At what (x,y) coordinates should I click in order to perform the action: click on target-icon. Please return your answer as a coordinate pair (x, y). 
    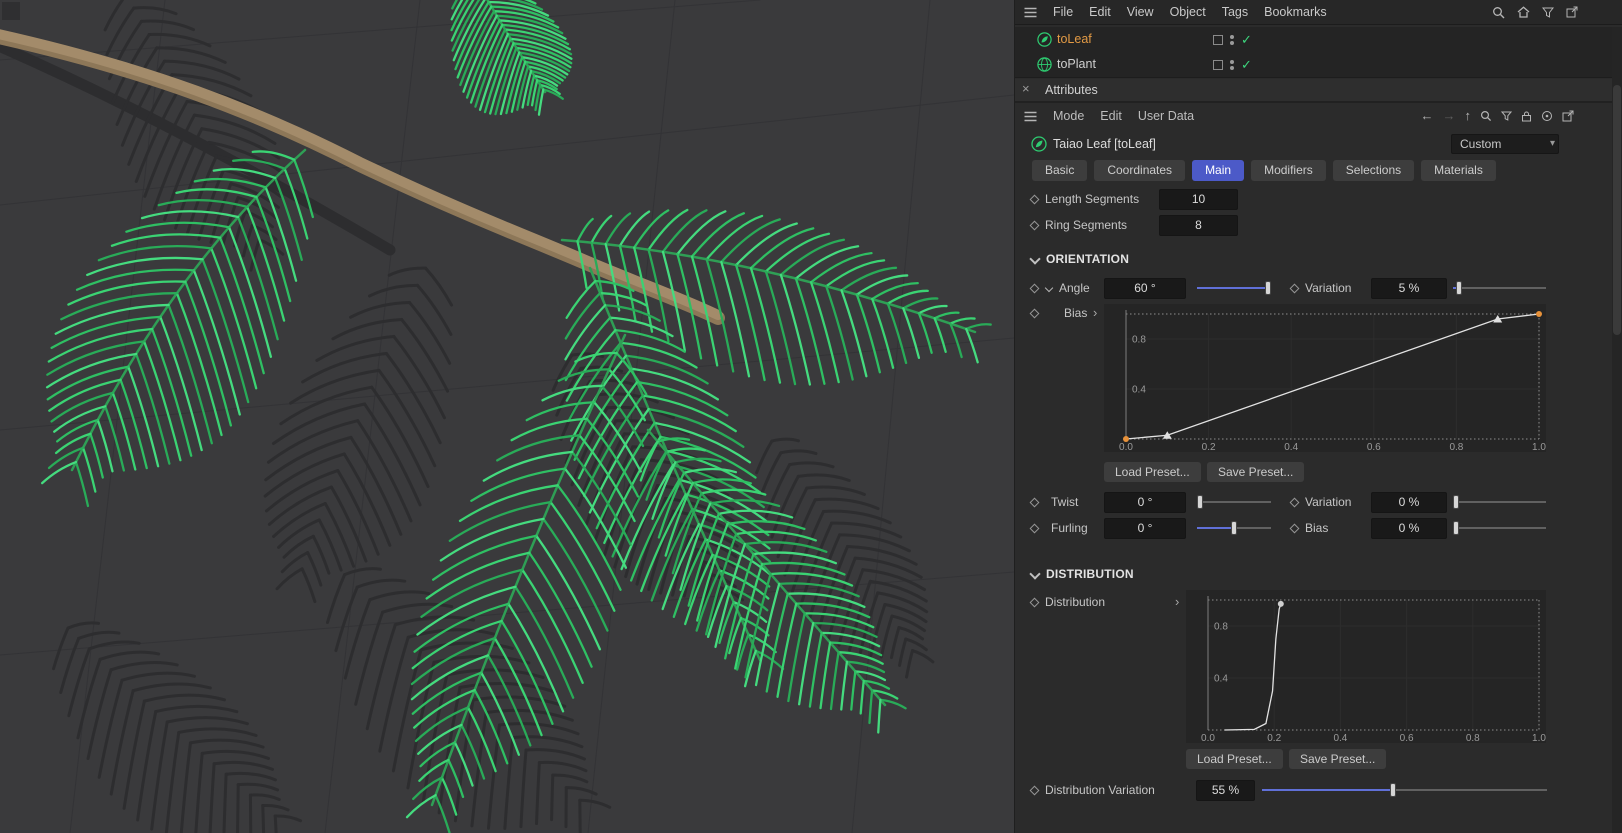
    Looking at the image, I should click on (1547, 116).